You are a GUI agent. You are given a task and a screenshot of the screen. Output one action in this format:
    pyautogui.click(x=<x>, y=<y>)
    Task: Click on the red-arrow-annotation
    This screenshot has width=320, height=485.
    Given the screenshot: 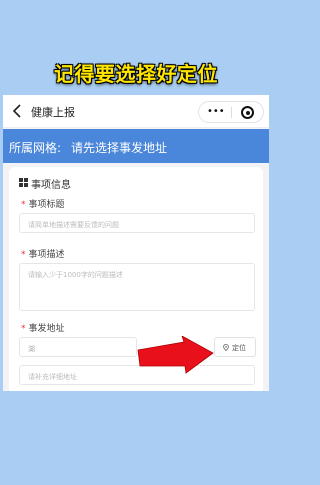 What is the action you would take?
    pyautogui.click(x=175, y=355)
    